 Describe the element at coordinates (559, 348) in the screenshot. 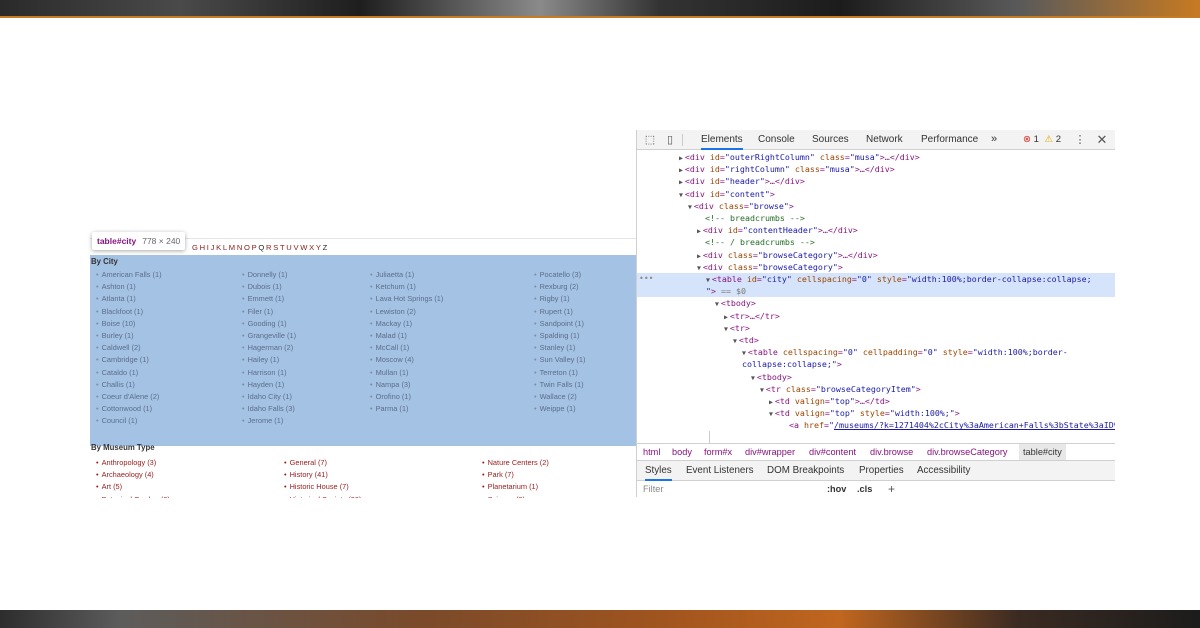

I see `city-link: • Stanley (1)` at that location.